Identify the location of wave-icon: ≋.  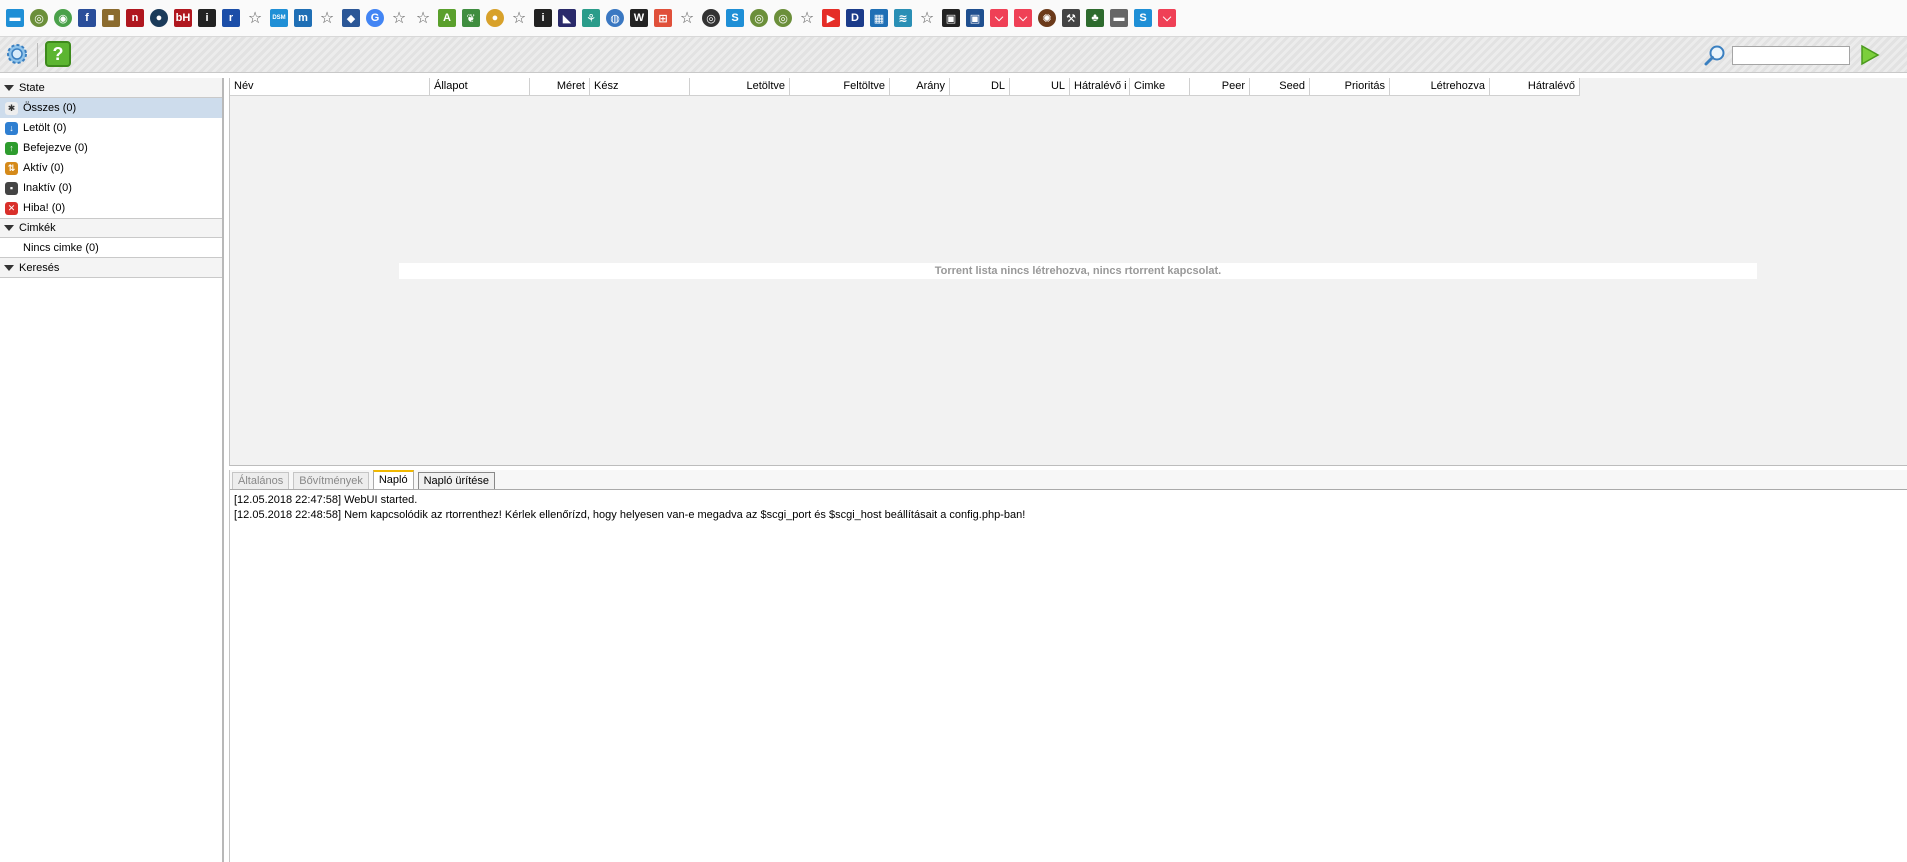
(903, 18).